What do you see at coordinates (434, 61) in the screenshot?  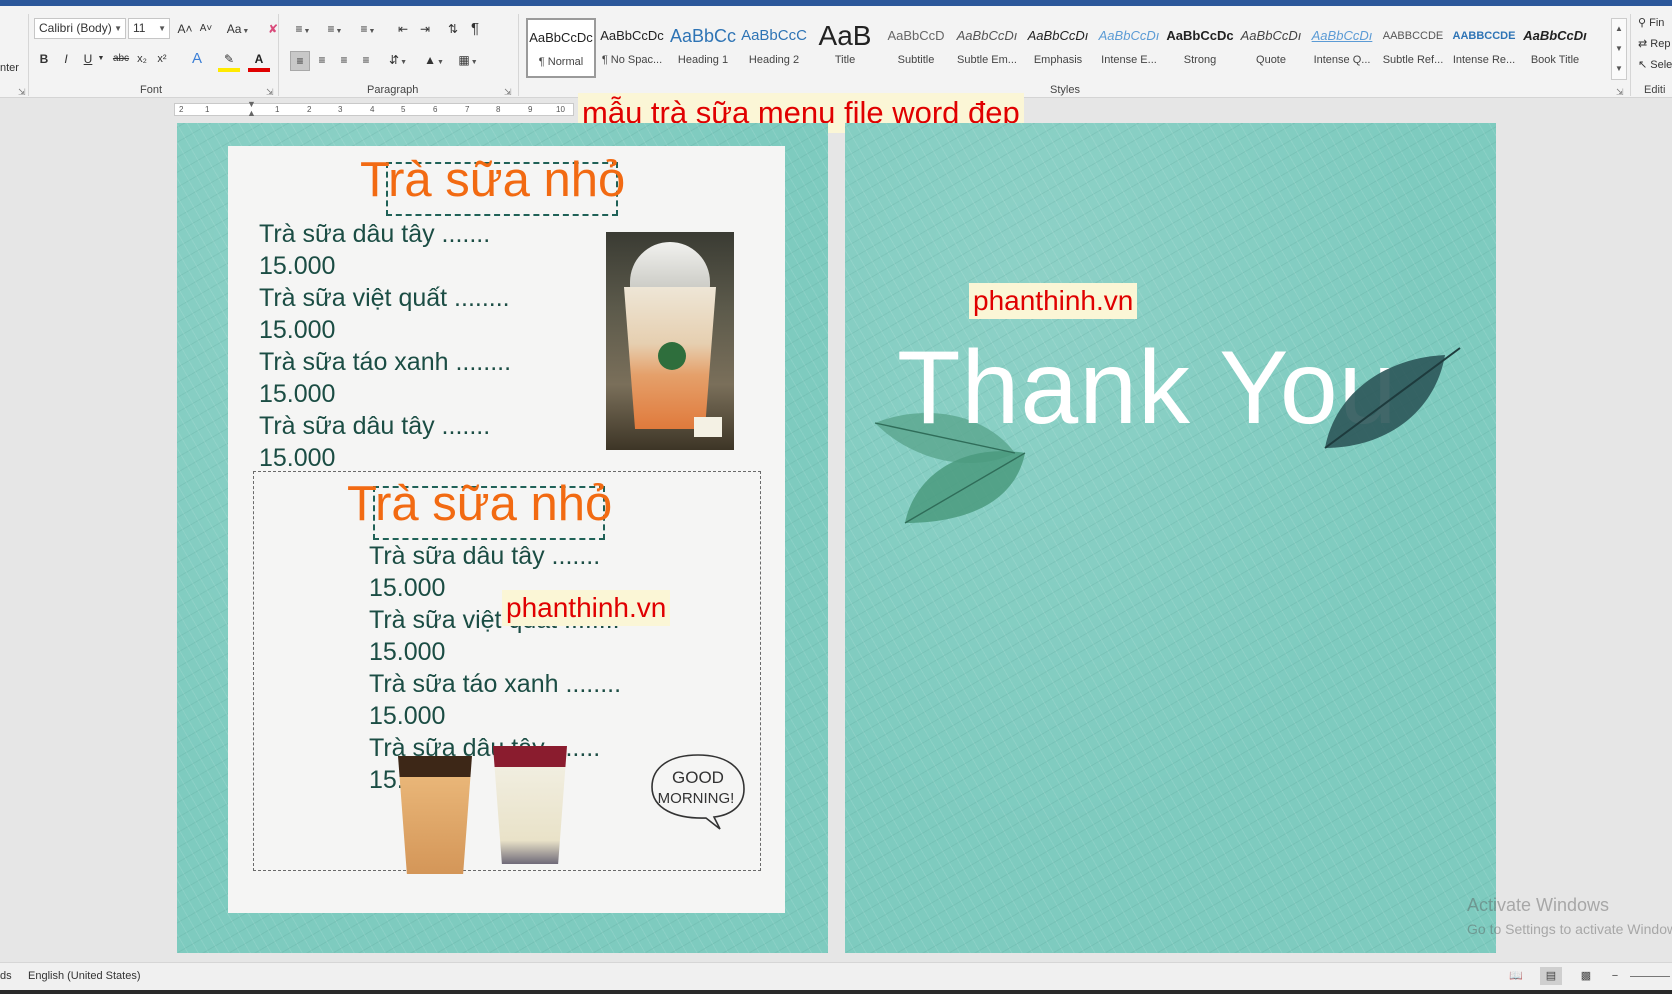 I see `shading-icon: ▲▼` at bounding box center [434, 61].